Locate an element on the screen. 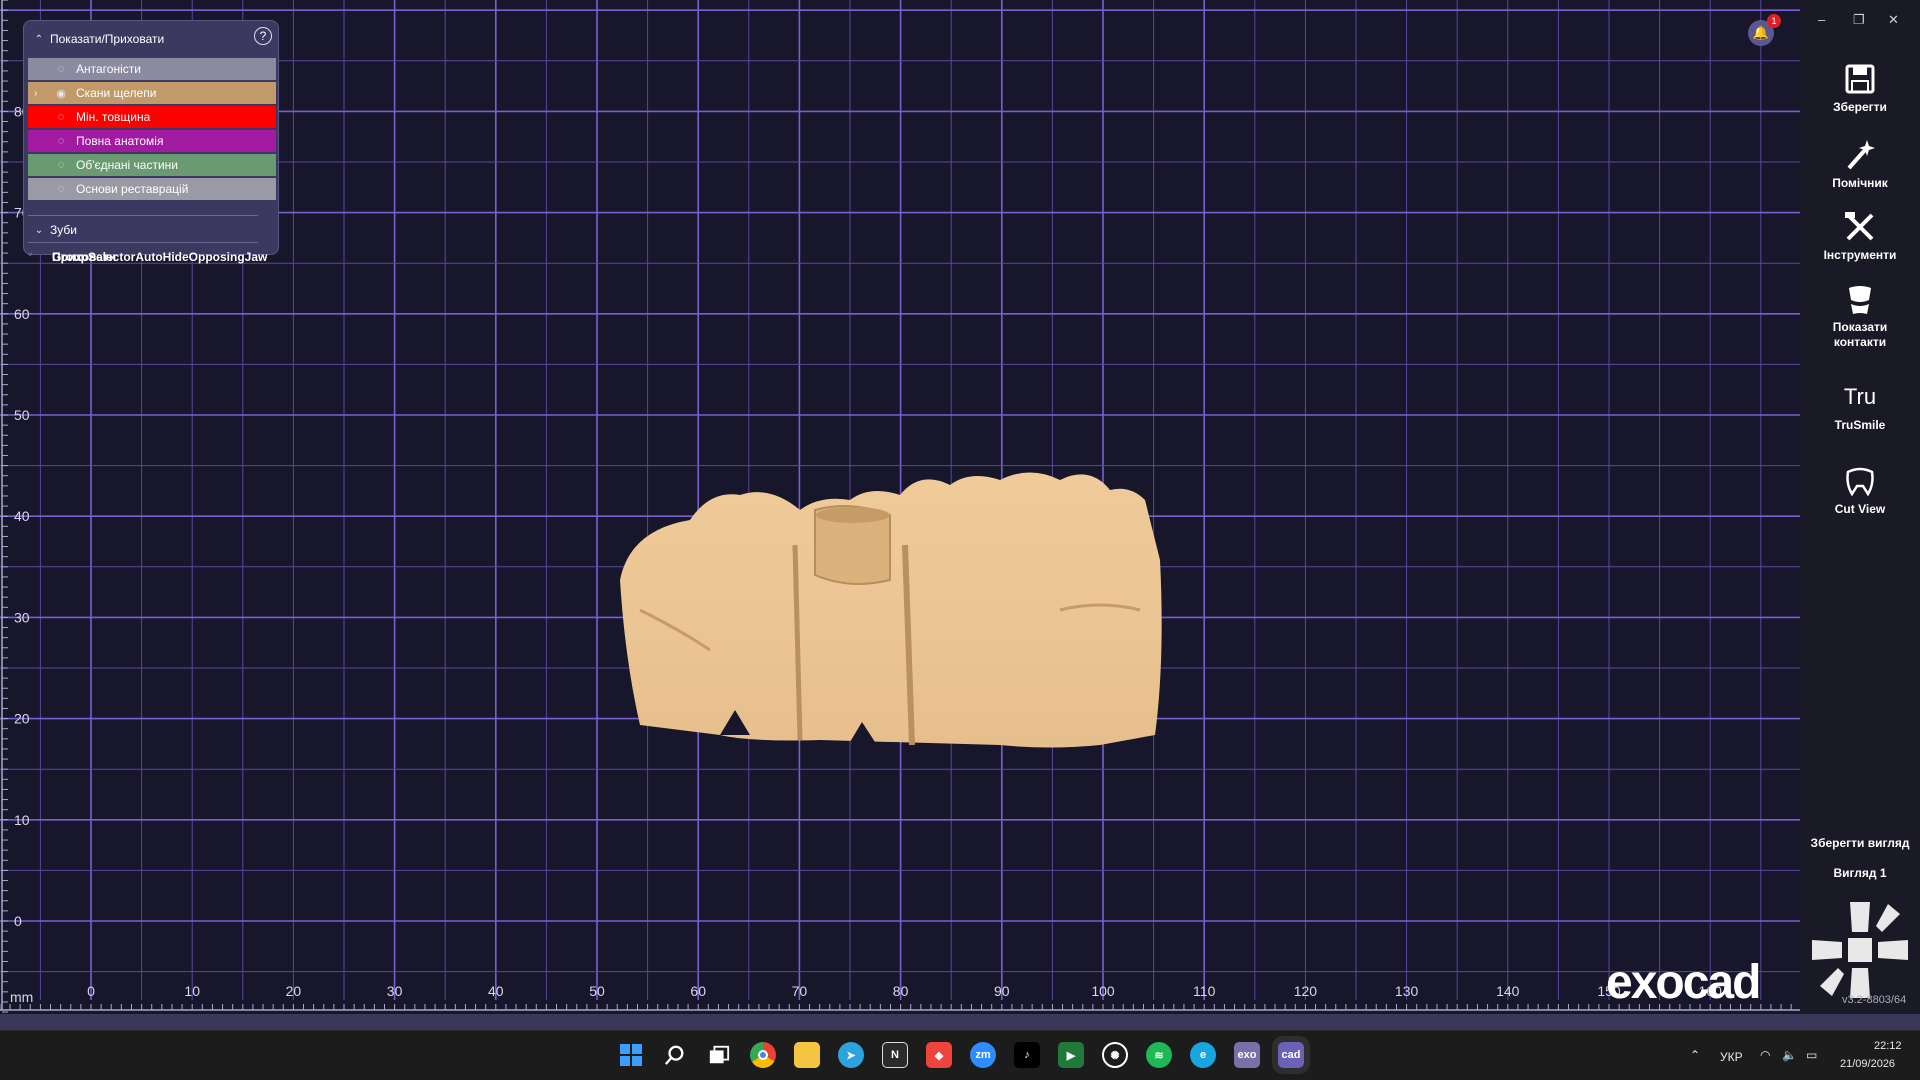 This screenshot has width=1920, height=1080. task-view-icon is located at coordinates (719, 1055).